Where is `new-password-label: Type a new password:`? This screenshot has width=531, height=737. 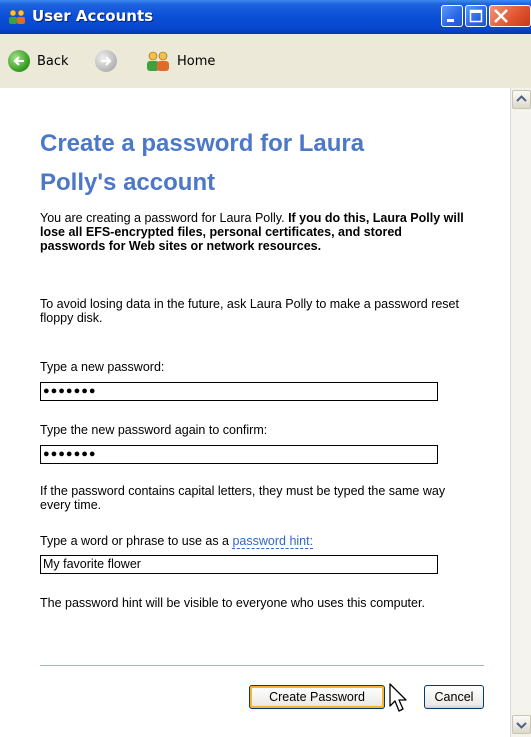 new-password-label: Type a new password: is located at coordinates (102, 367).